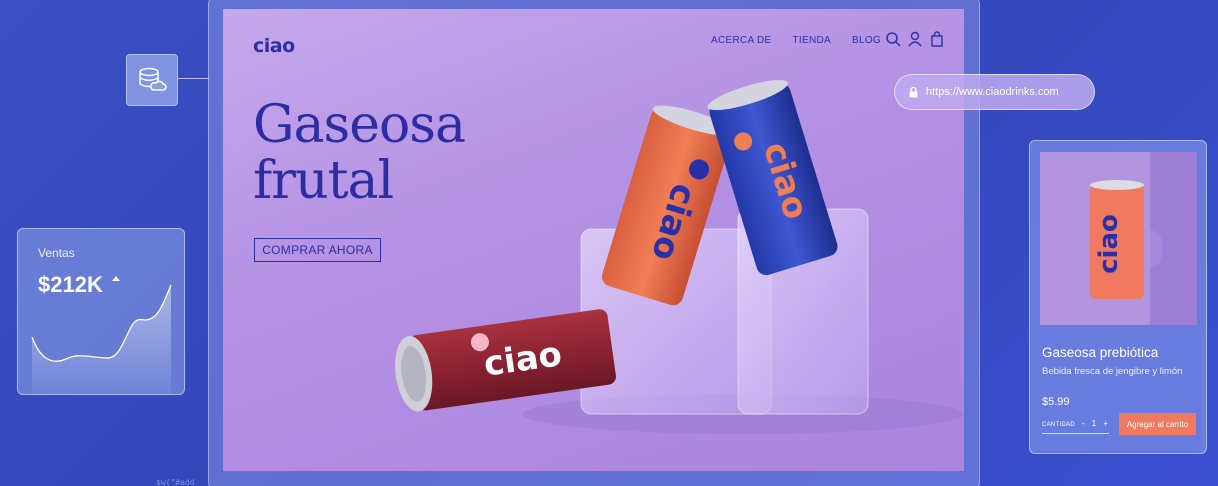 Image resolution: width=1218 pixels, height=486 pixels. Describe the element at coordinates (1056, 402) in the screenshot. I see `product-price: $5.99` at that location.